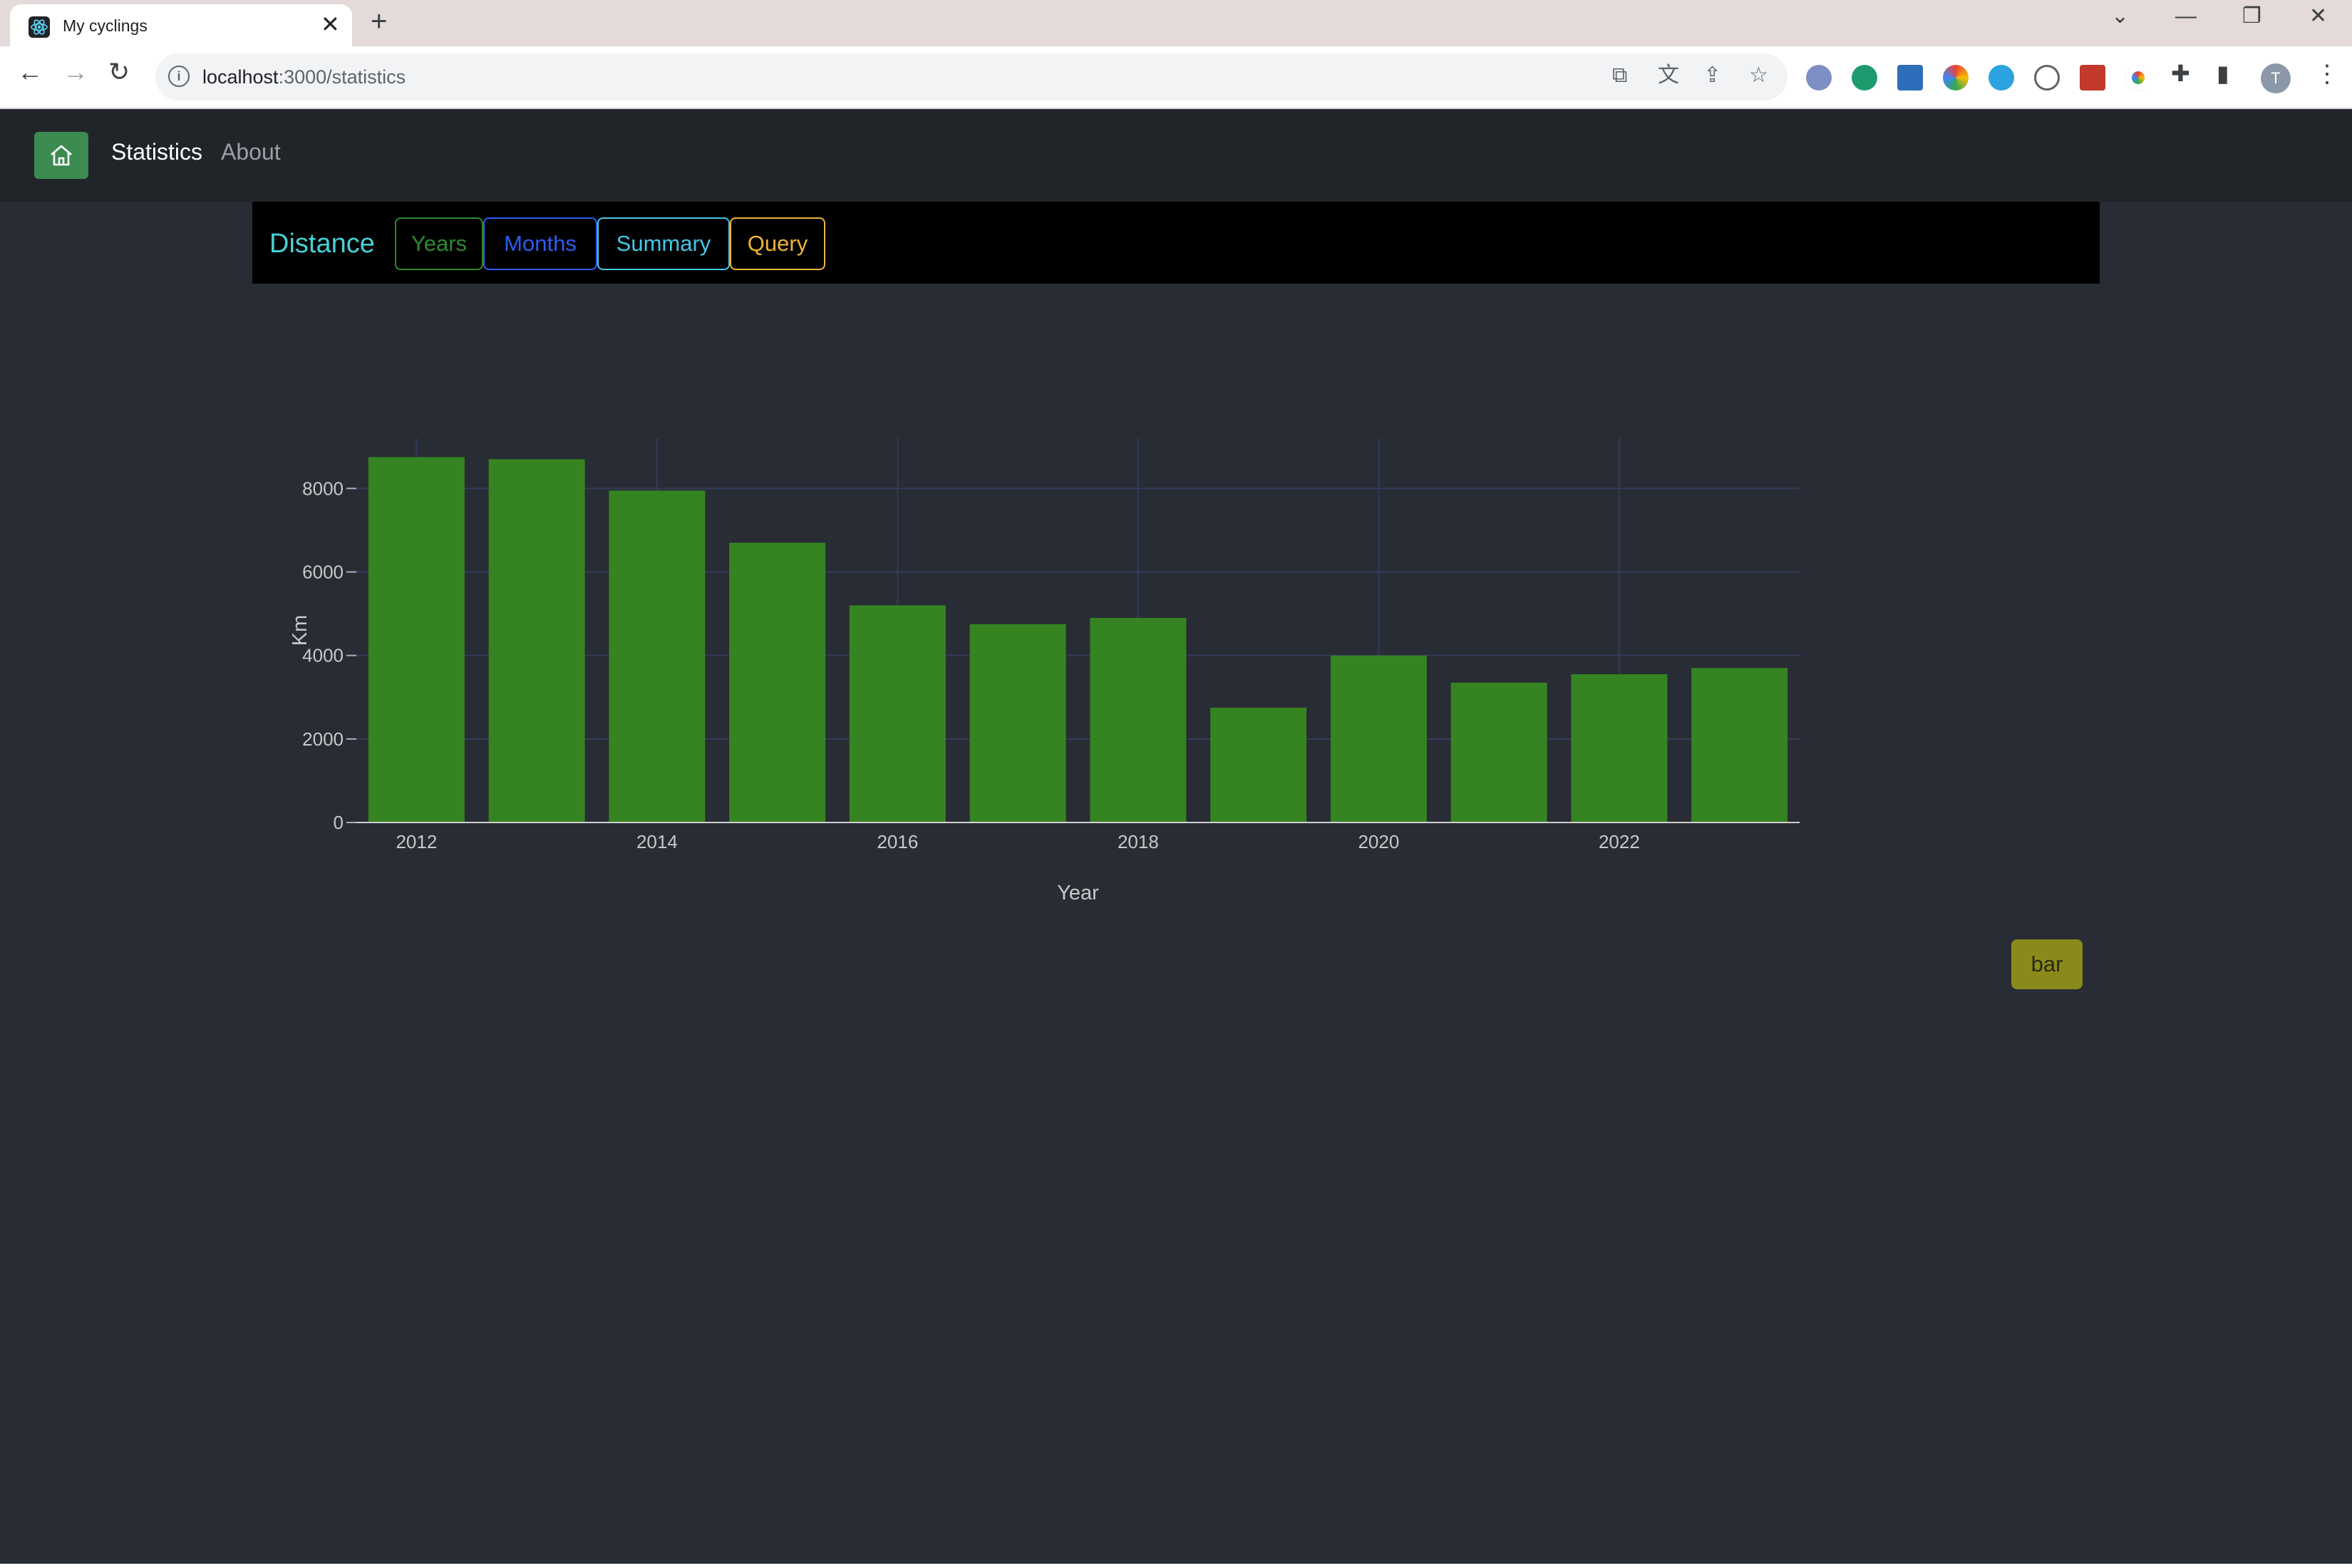  Describe the element at coordinates (2276, 78) in the screenshot. I see `avatar: T` at that location.